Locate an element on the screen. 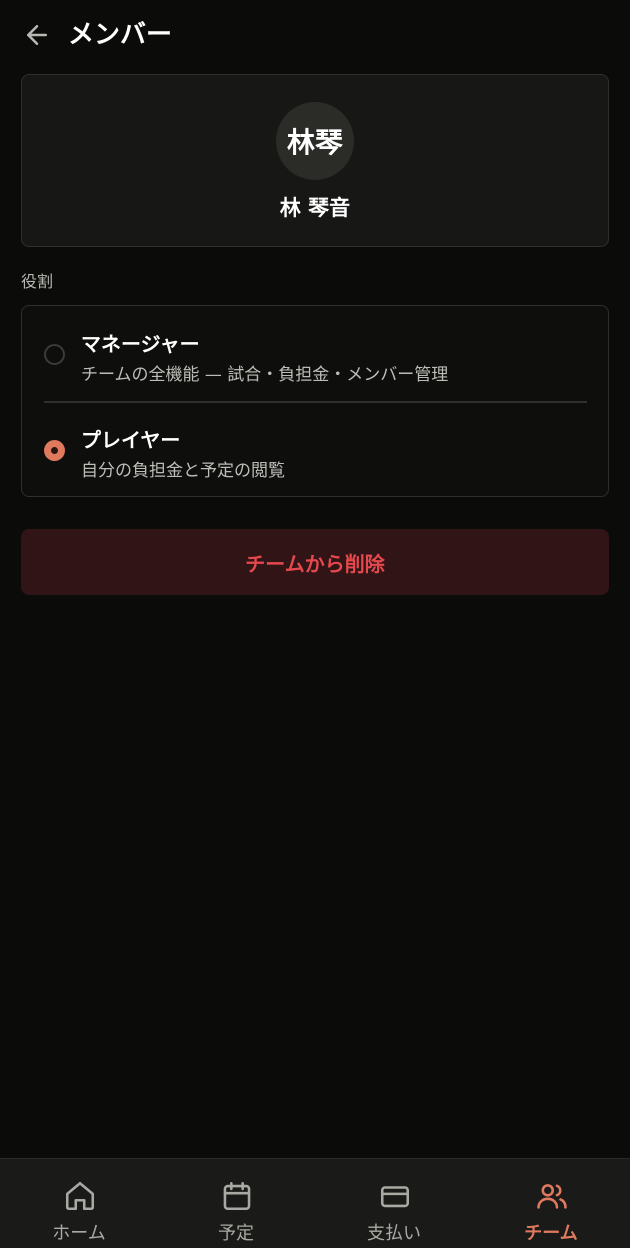  nav-label-team: チーム is located at coordinates (551, 1233).